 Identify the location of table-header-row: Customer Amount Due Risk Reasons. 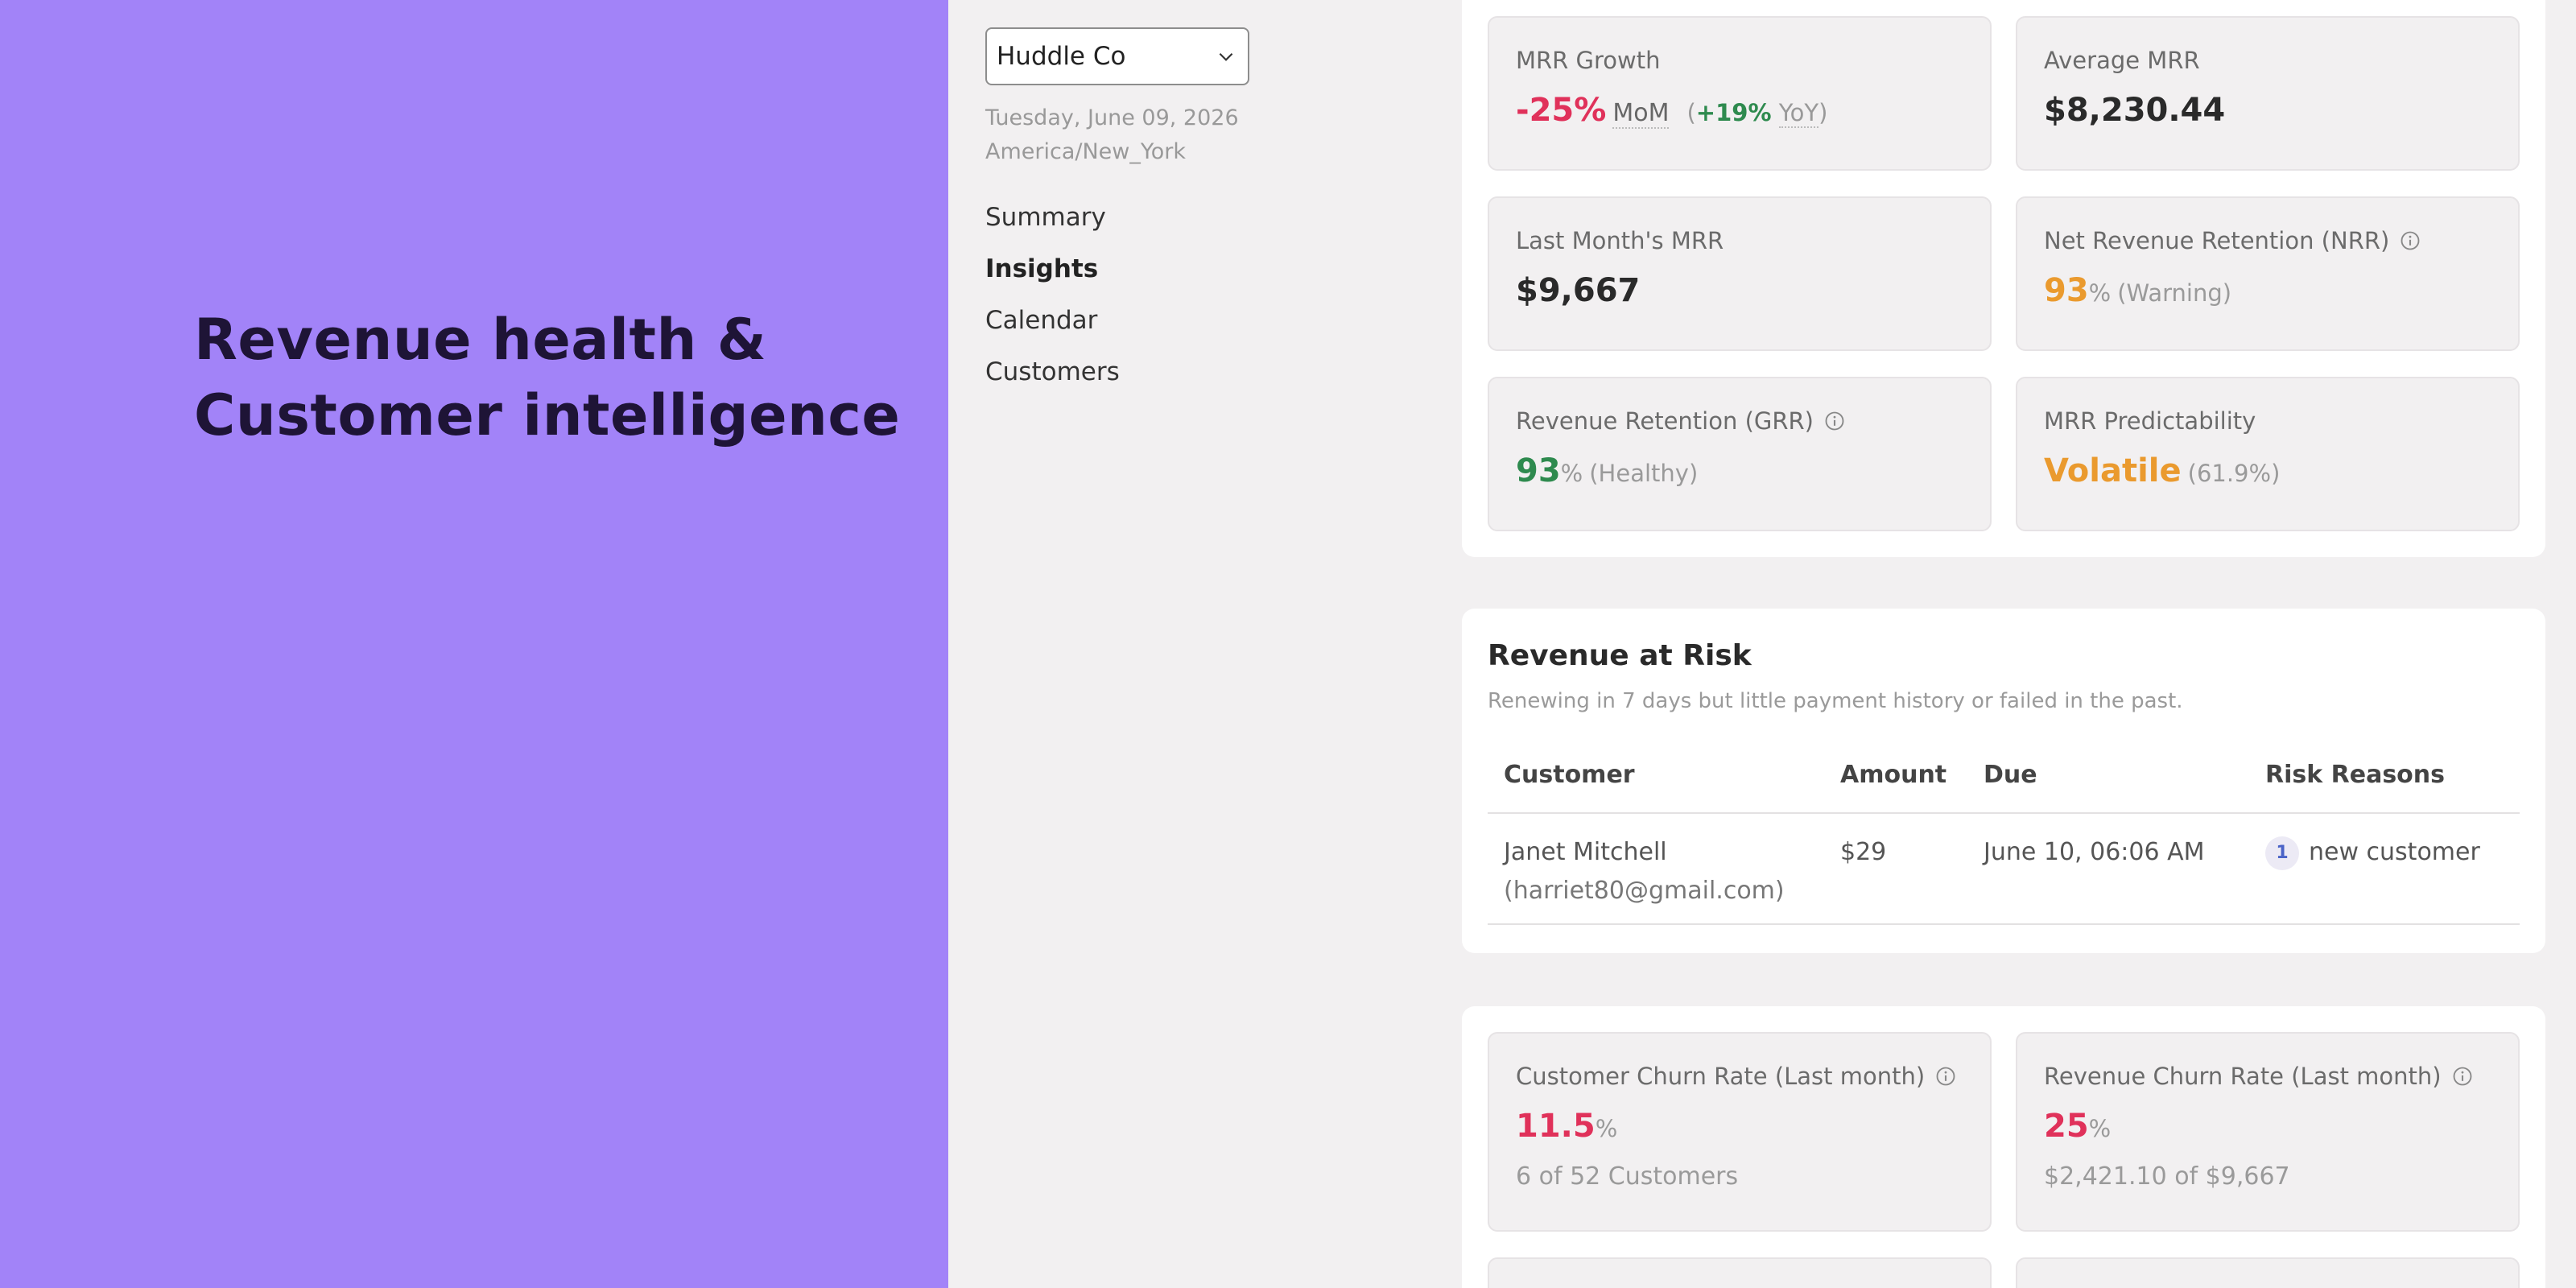
(2004, 775).